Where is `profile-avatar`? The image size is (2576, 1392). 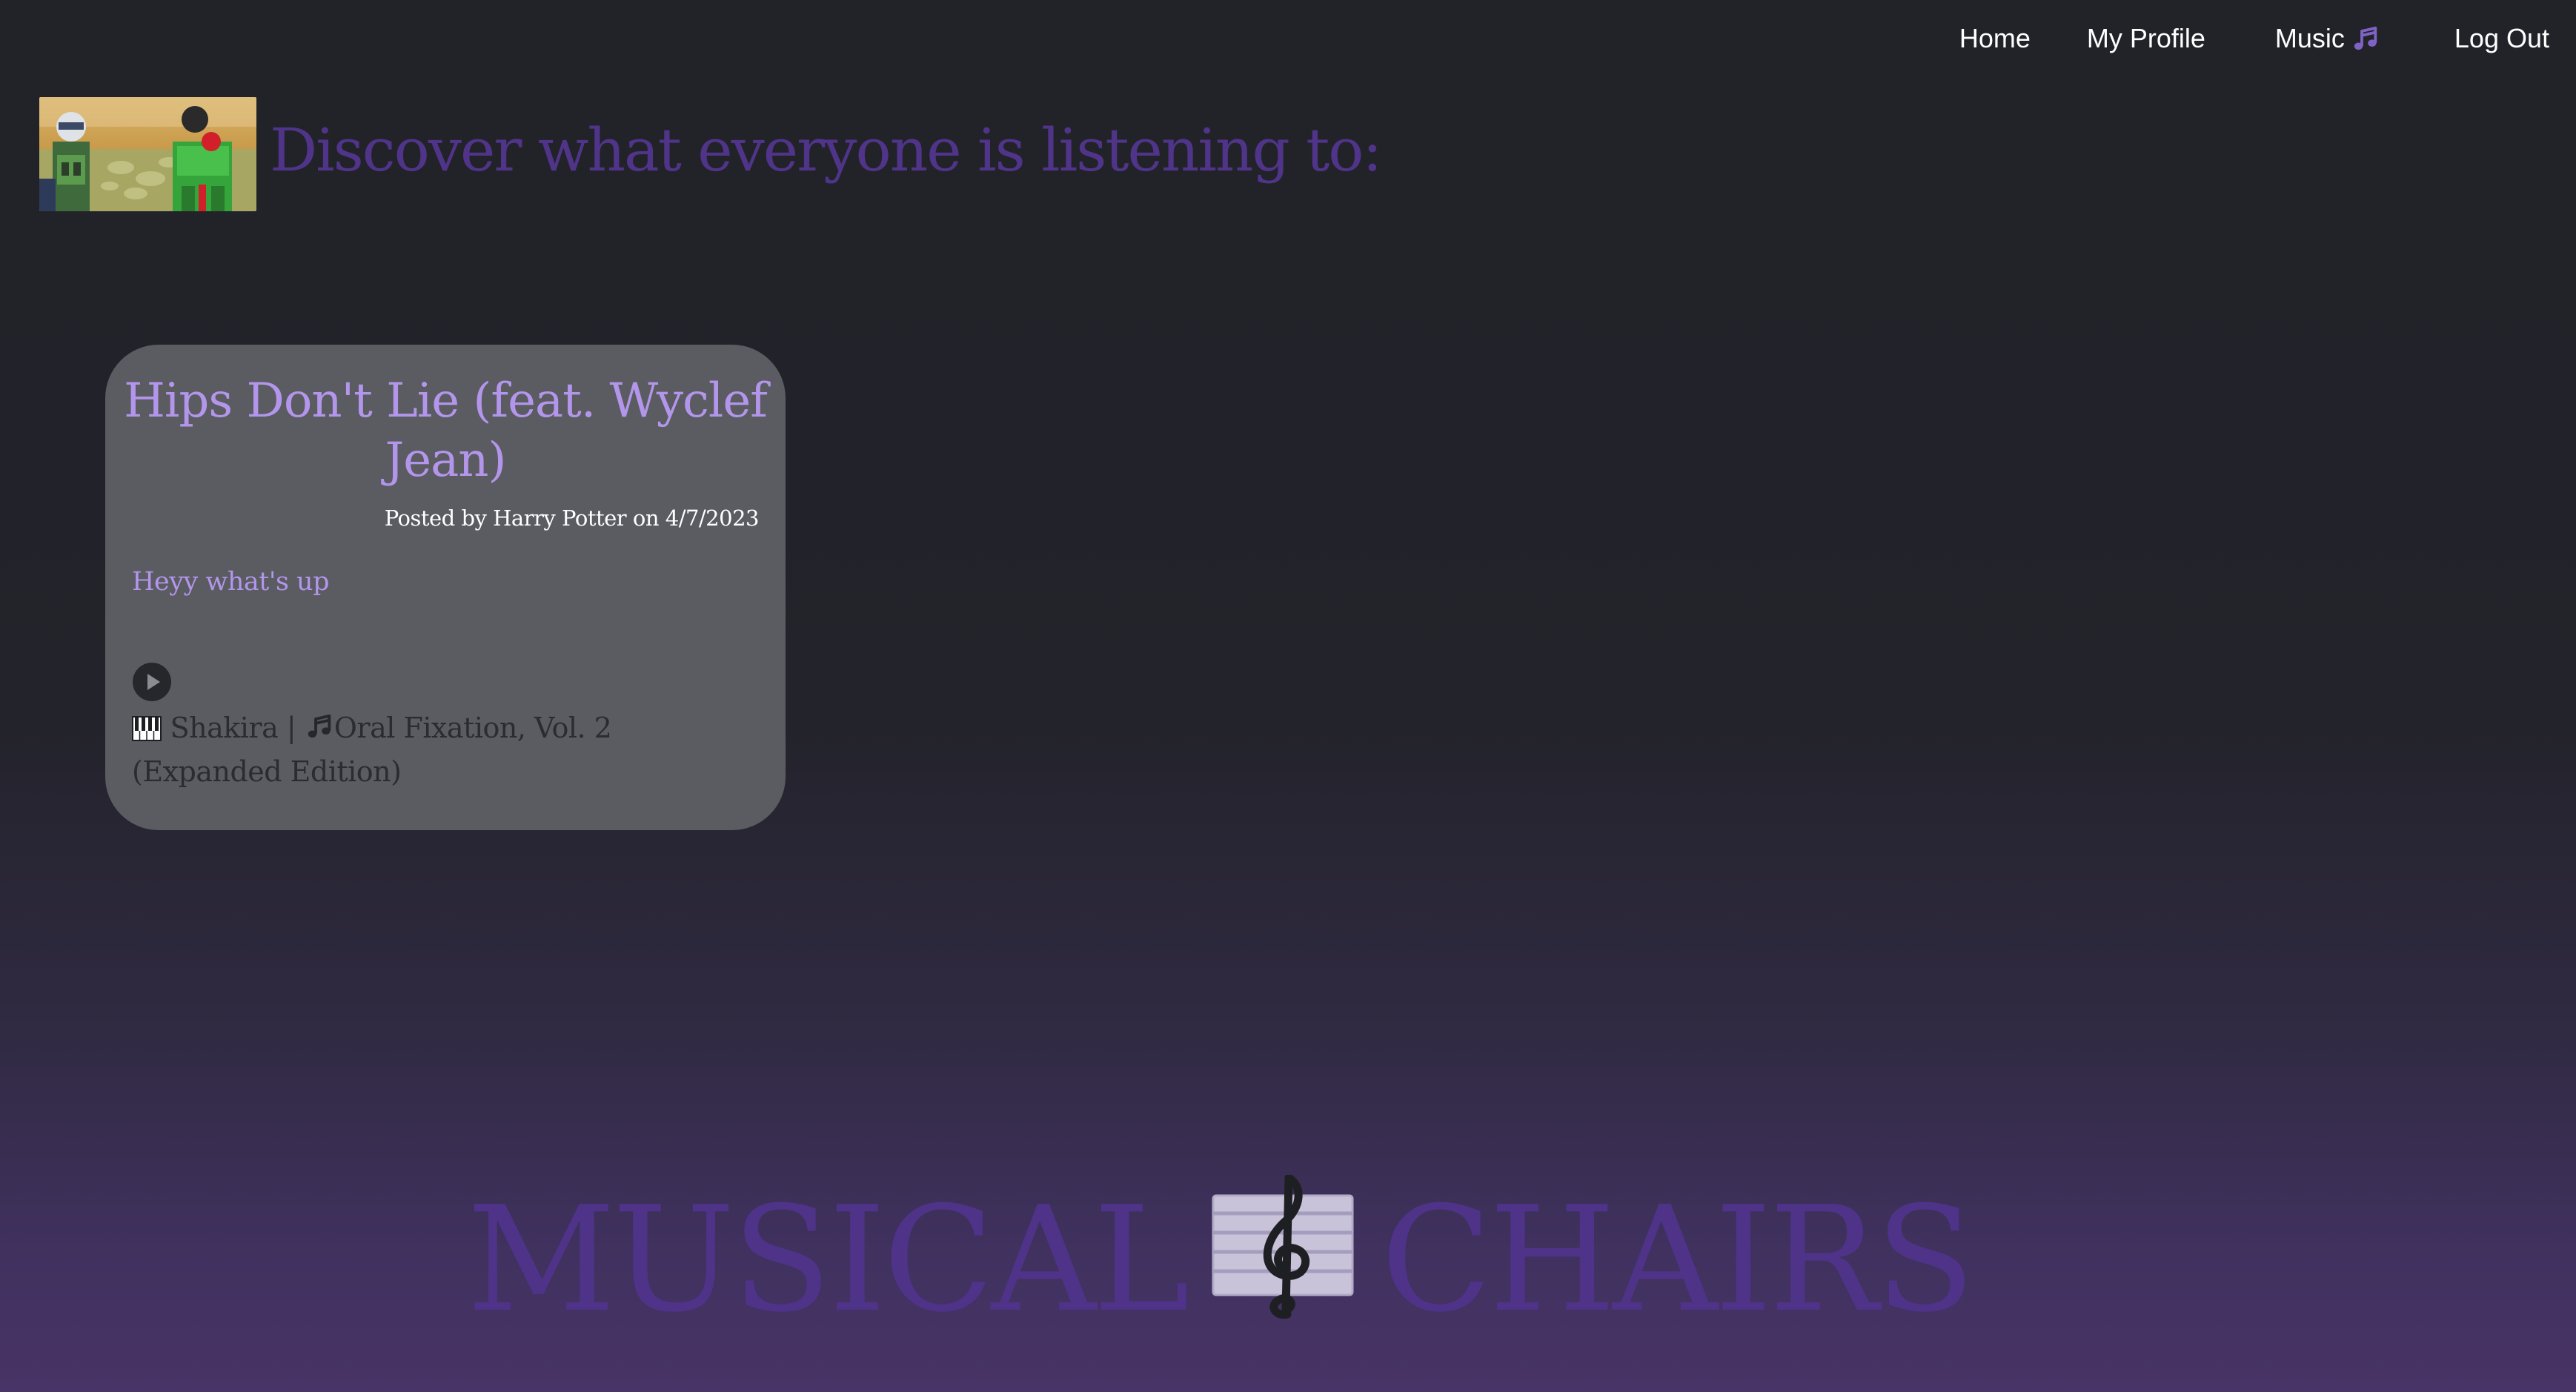 profile-avatar is located at coordinates (147, 154).